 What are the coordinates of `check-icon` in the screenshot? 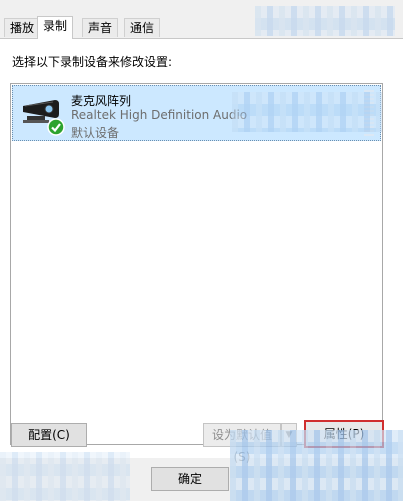 It's located at (56, 127).